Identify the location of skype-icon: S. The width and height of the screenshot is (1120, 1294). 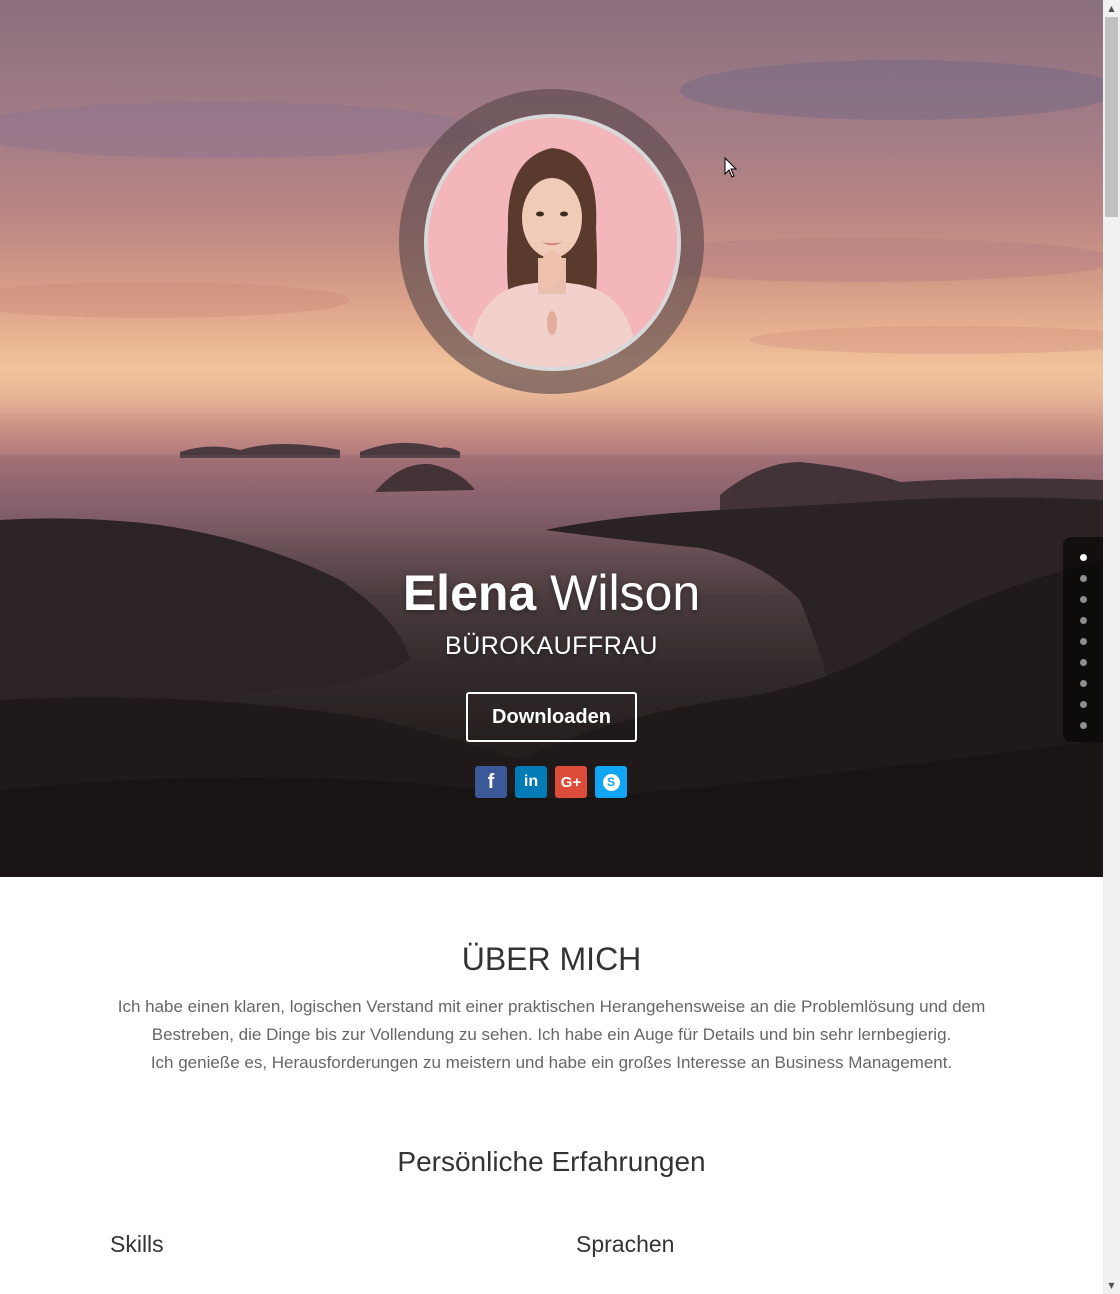
(611, 782).